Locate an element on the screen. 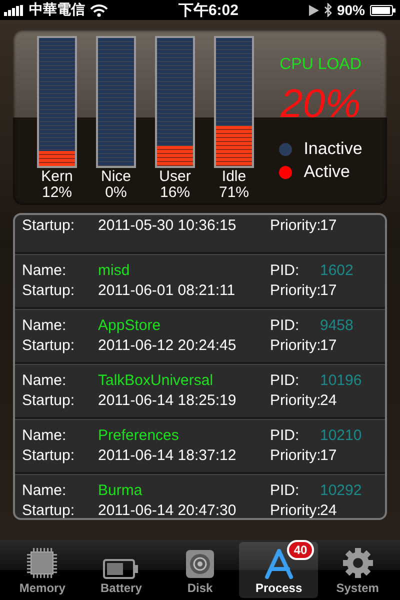 This screenshot has width=400, height=600. cpu-load-title: CPU LOAD is located at coordinates (321, 65).